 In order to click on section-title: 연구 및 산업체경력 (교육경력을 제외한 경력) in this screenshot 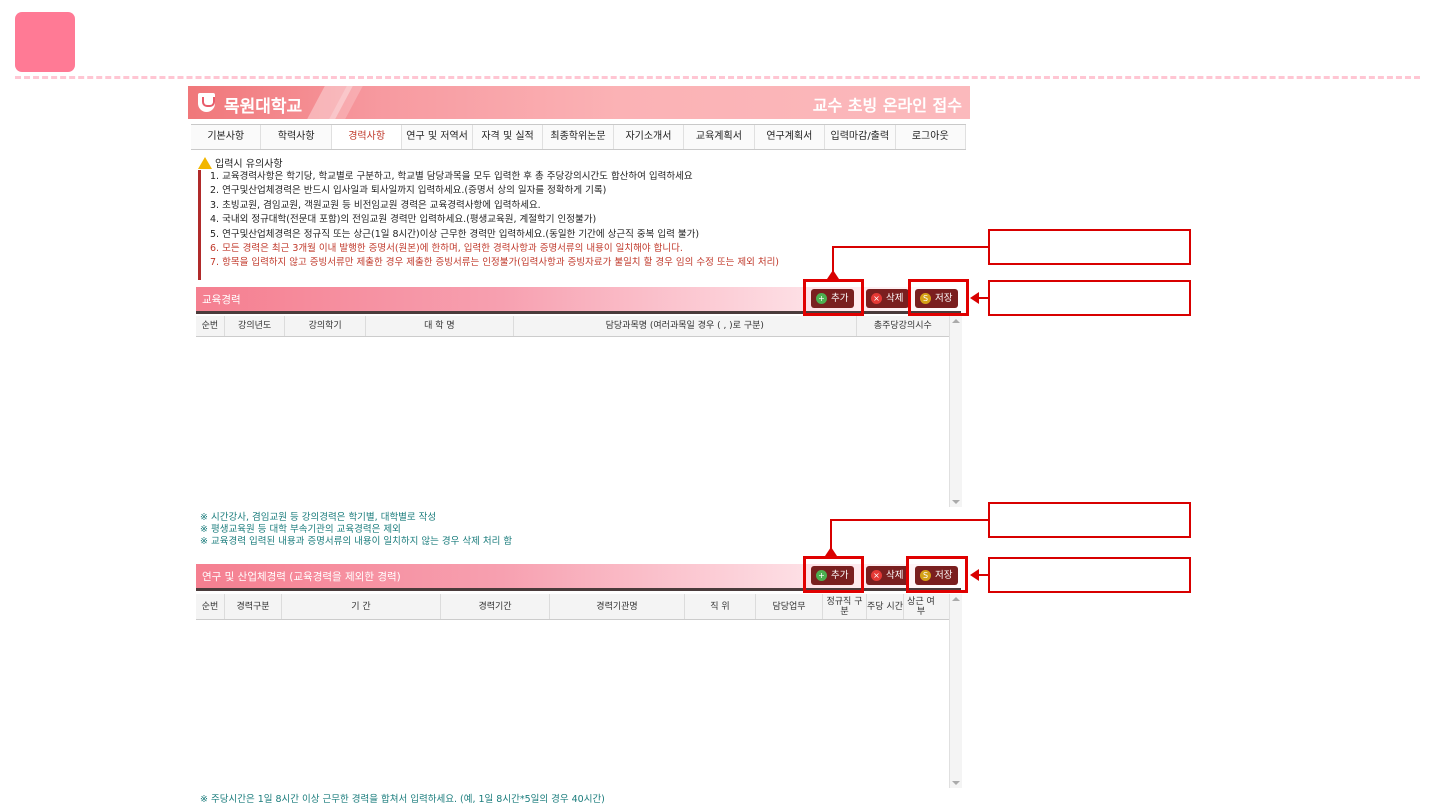, I will do `click(301, 577)`.